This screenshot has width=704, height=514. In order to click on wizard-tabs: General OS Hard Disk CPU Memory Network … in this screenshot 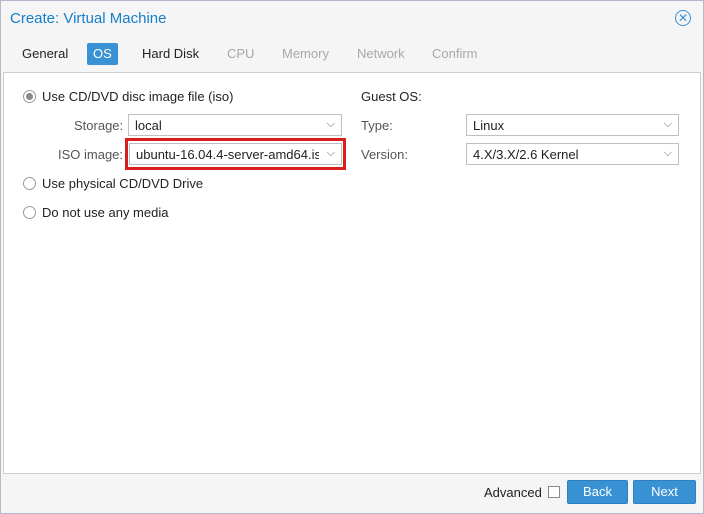, I will do `click(352, 54)`.